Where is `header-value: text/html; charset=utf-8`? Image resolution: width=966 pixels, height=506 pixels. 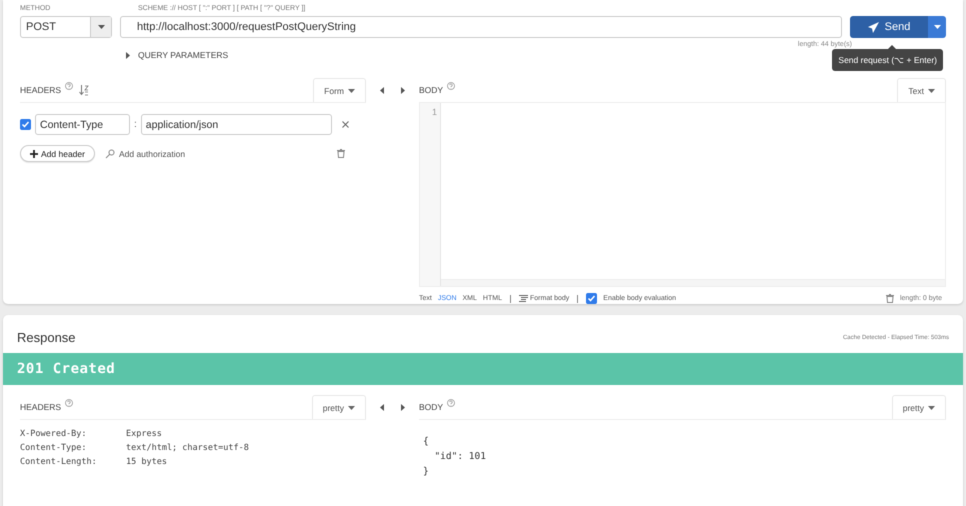 header-value: text/html; charset=utf-8 is located at coordinates (187, 448).